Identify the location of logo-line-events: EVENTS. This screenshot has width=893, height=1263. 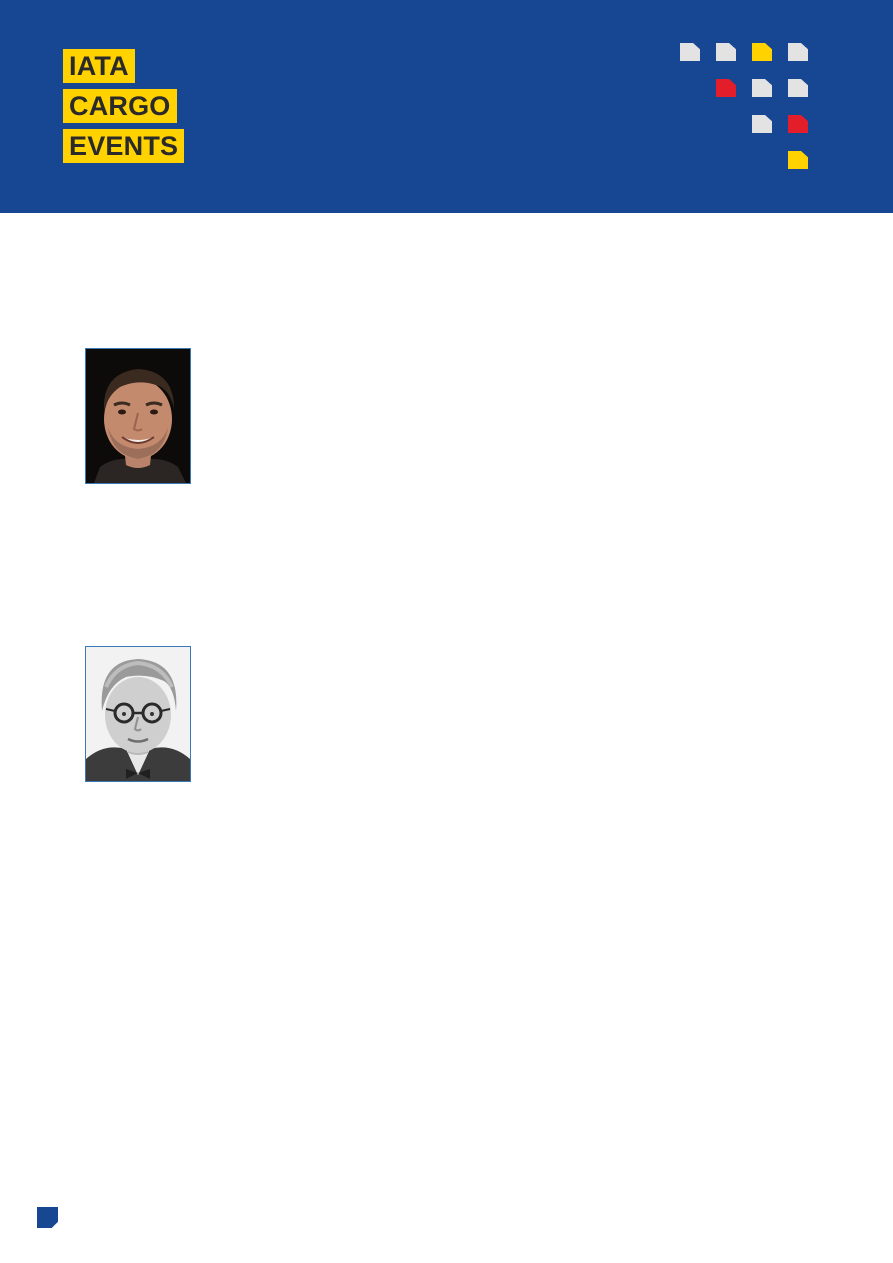
(124, 146).